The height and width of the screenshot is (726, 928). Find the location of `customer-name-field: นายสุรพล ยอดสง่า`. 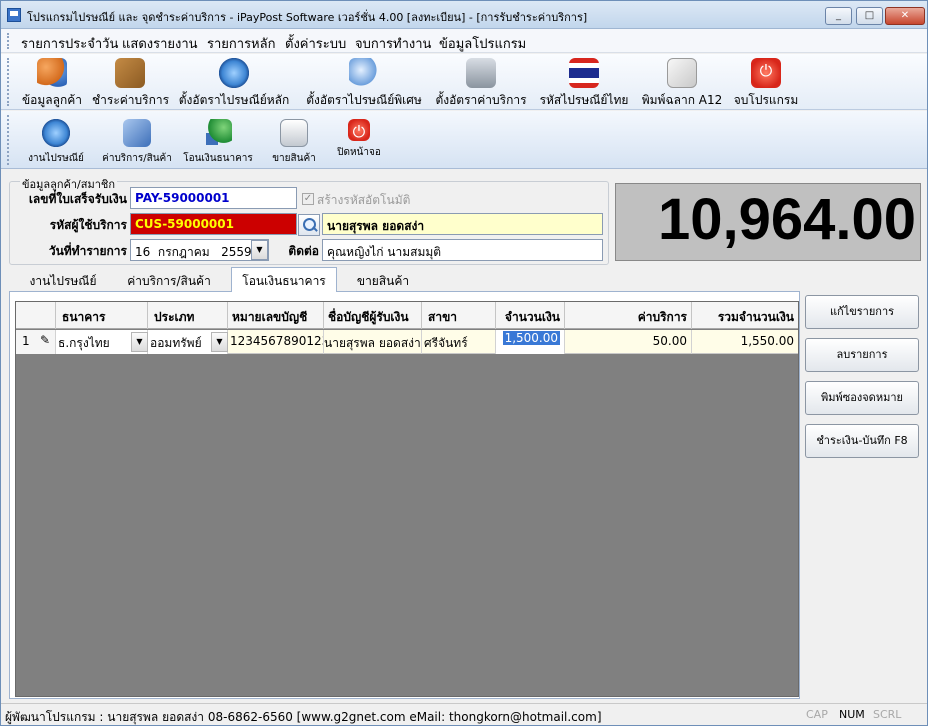

customer-name-field: นายสุรพล ยอดสง่า is located at coordinates (462, 224).